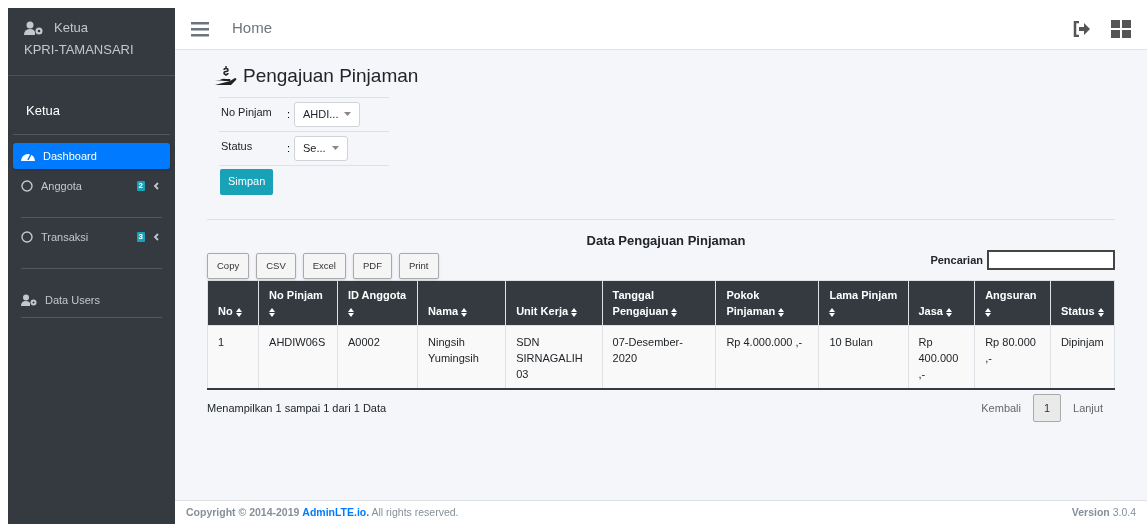  What do you see at coordinates (1082, 357) in the screenshot?
I see `table-cell: Dipinjam` at bounding box center [1082, 357].